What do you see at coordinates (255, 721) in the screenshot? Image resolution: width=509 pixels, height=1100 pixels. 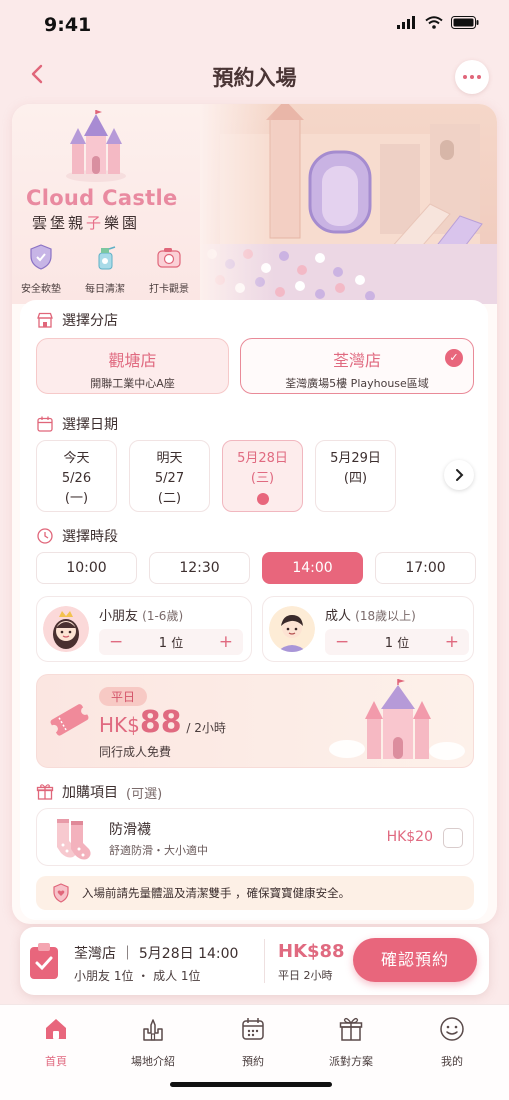 I see `price-banner: 平日 HK$88 / 2小時 同行成人免費` at bounding box center [255, 721].